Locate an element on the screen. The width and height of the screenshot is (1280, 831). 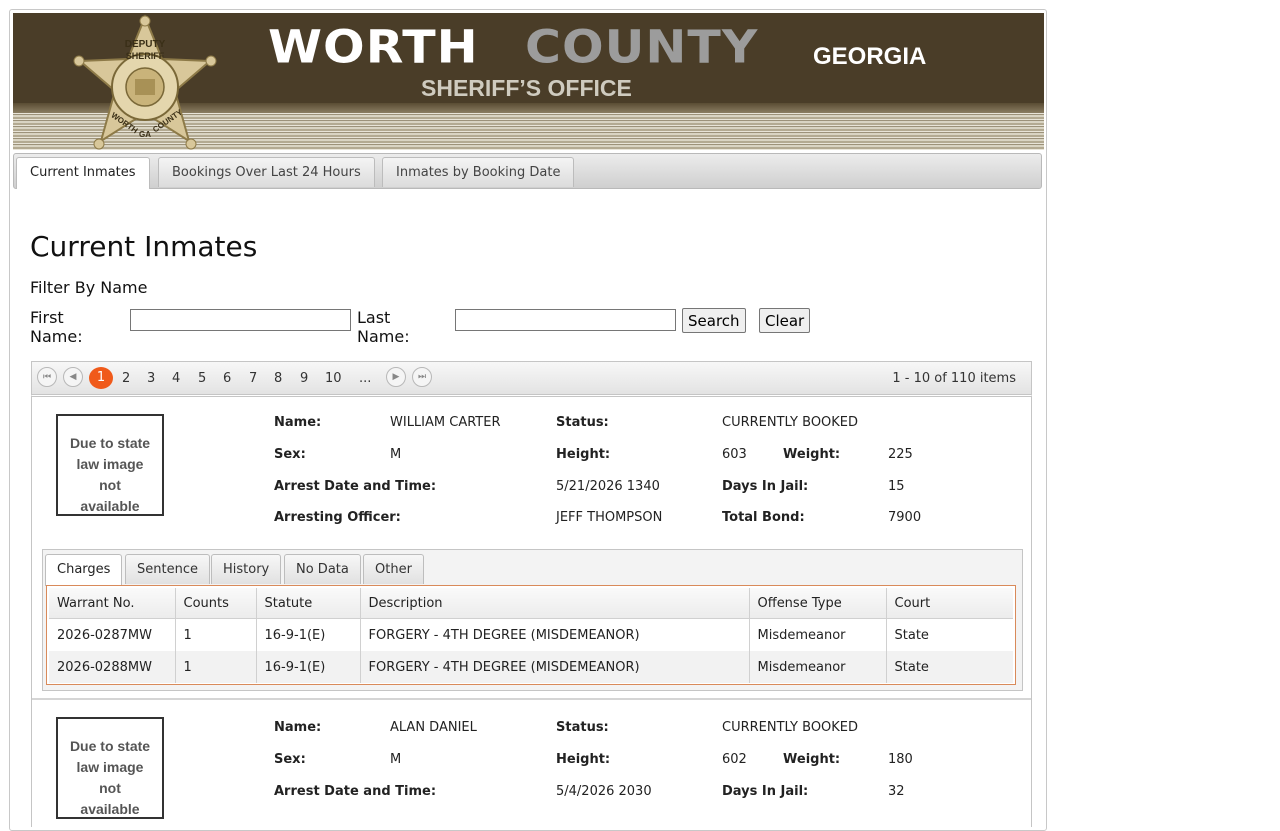
page-number: 6 is located at coordinates (227, 378).